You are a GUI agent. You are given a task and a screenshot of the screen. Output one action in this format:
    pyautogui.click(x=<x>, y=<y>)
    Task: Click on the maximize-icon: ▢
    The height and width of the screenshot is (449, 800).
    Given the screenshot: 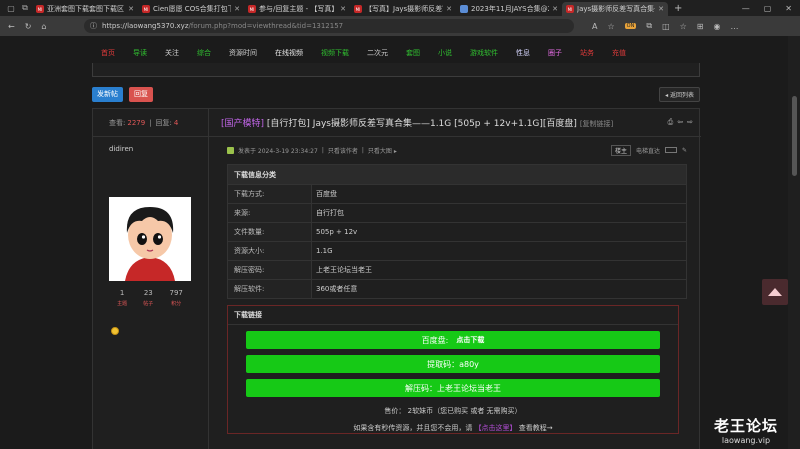 What is the action you would take?
    pyautogui.click(x=768, y=8)
    